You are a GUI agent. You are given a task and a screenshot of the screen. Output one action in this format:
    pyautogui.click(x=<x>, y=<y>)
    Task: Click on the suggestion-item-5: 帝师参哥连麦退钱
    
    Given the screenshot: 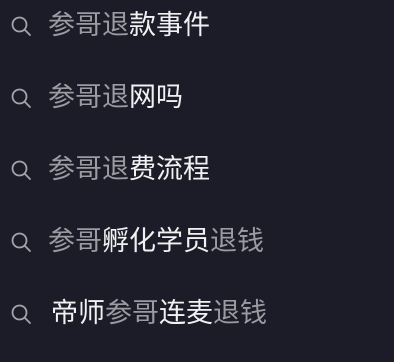 What is the action you would take?
    pyautogui.click(x=197, y=314)
    